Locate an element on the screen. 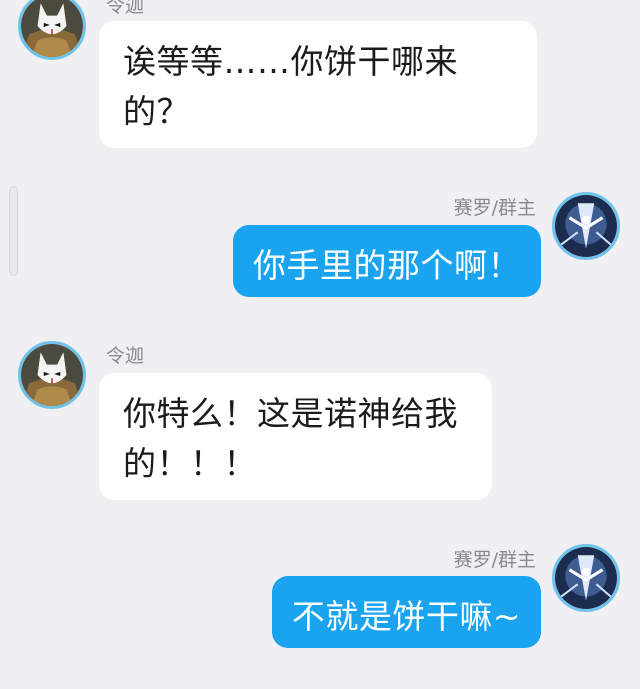  message-bubble: 不就是饼干嘛~ is located at coordinates (406, 612).